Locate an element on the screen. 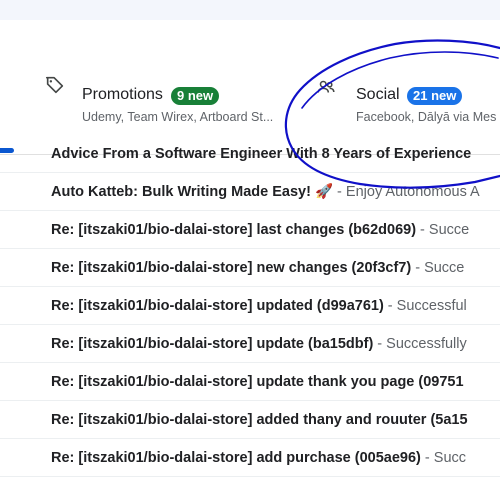 Image resolution: width=500 pixels, height=500 pixels. tab-social: Social 21 new Facebook, Dālyā via Mes is located at coordinates (407, 96).